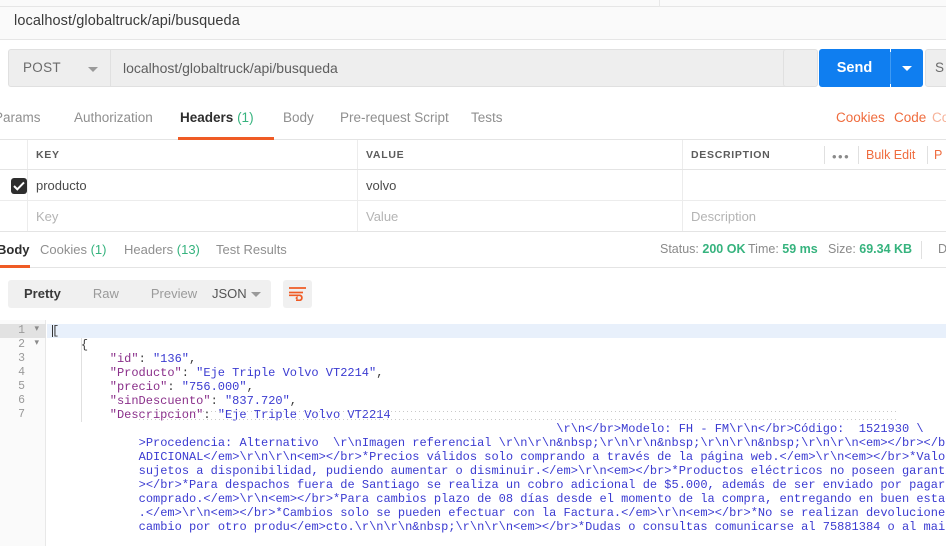 Image resolution: width=946 pixels, height=546 pixels. Describe the element at coordinates (841, 156) in the screenshot. I see `more-actions-icon: •••` at that location.